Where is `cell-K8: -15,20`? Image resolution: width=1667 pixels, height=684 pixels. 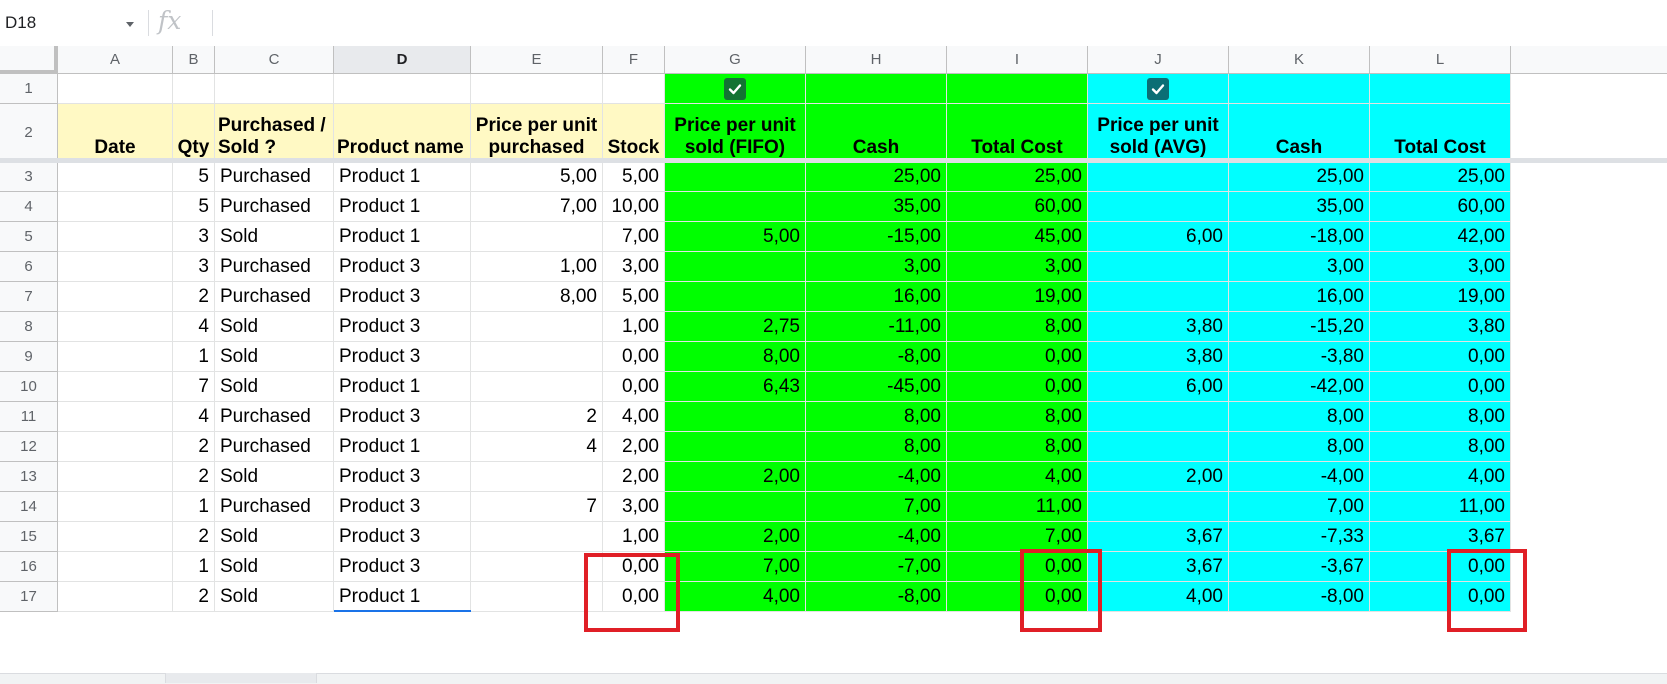
cell-K8: -15,20 is located at coordinates (1299, 327).